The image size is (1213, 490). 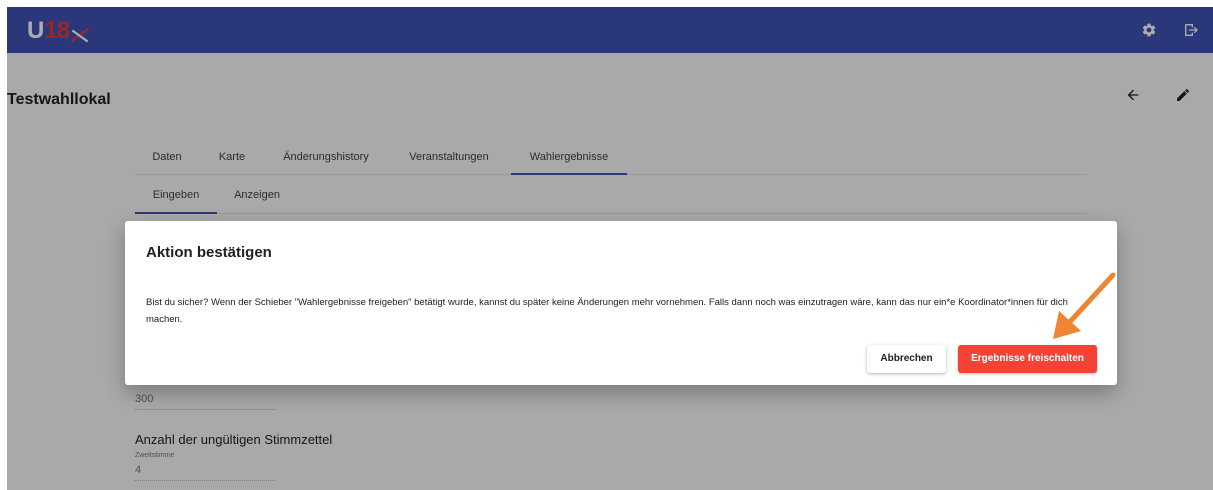 What do you see at coordinates (906, 359) in the screenshot?
I see `cancel-button: Abbrechen` at bounding box center [906, 359].